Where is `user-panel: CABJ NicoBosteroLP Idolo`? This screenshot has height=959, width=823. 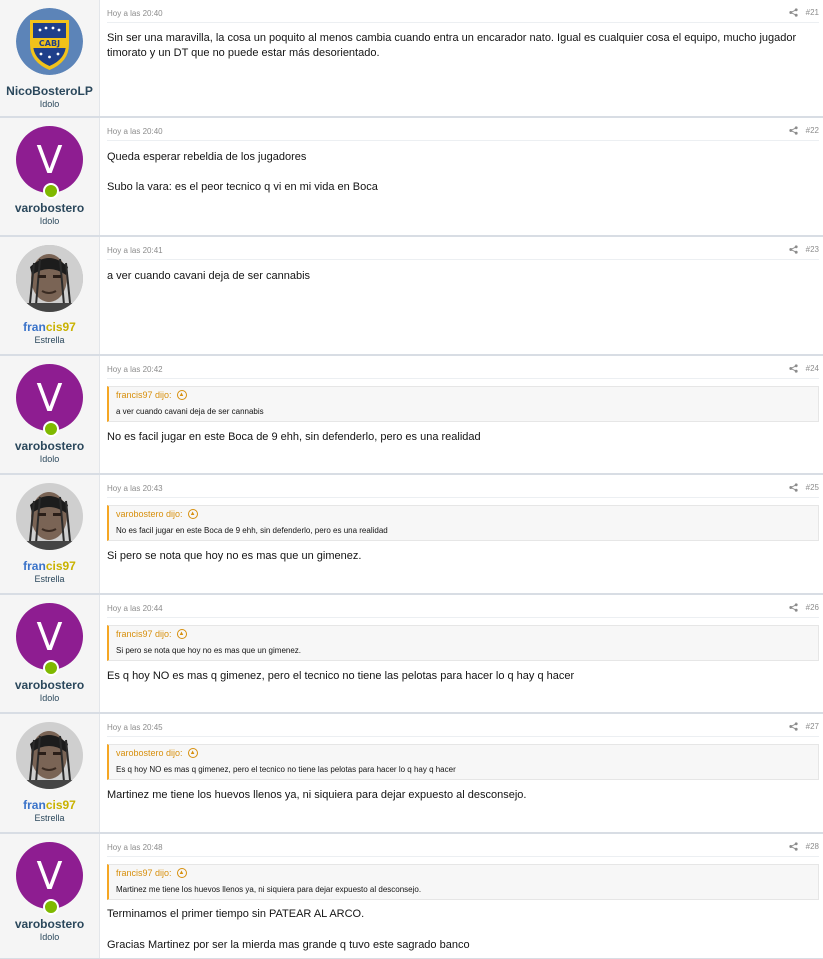 user-panel: CABJ NicoBosteroLP Idolo is located at coordinates (50, 58).